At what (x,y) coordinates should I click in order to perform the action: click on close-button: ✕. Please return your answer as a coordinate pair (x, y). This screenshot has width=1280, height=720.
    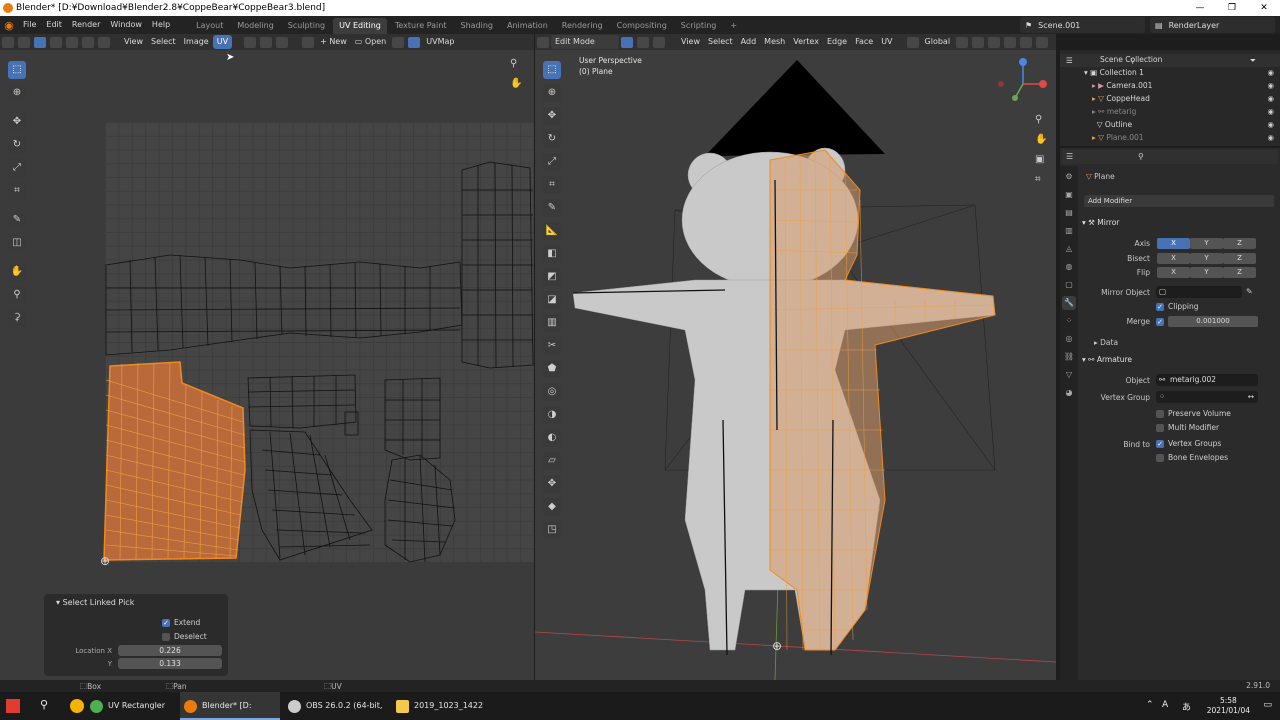
    Looking at the image, I should click on (1264, 8).